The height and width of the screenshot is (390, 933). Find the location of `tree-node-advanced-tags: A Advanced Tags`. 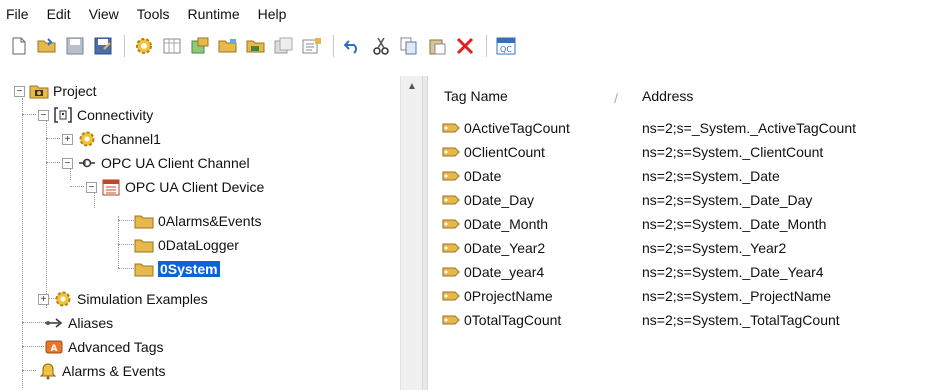

tree-node-advanced-tags: A Advanced Tags is located at coordinates (103, 347).